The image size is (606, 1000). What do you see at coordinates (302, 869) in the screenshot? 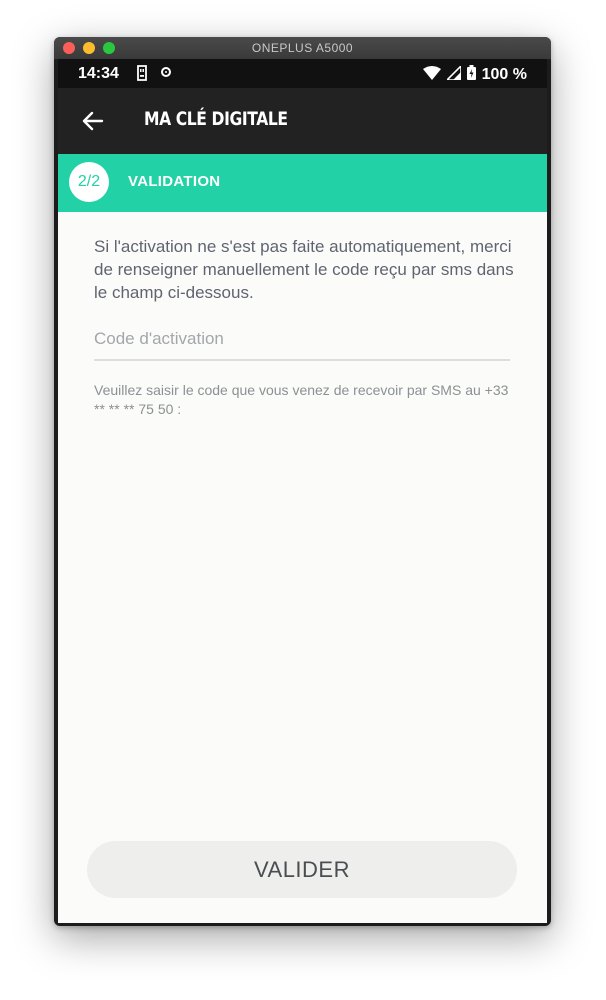
I see `validate-button: VALIDER` at bounding box center [302, 869].